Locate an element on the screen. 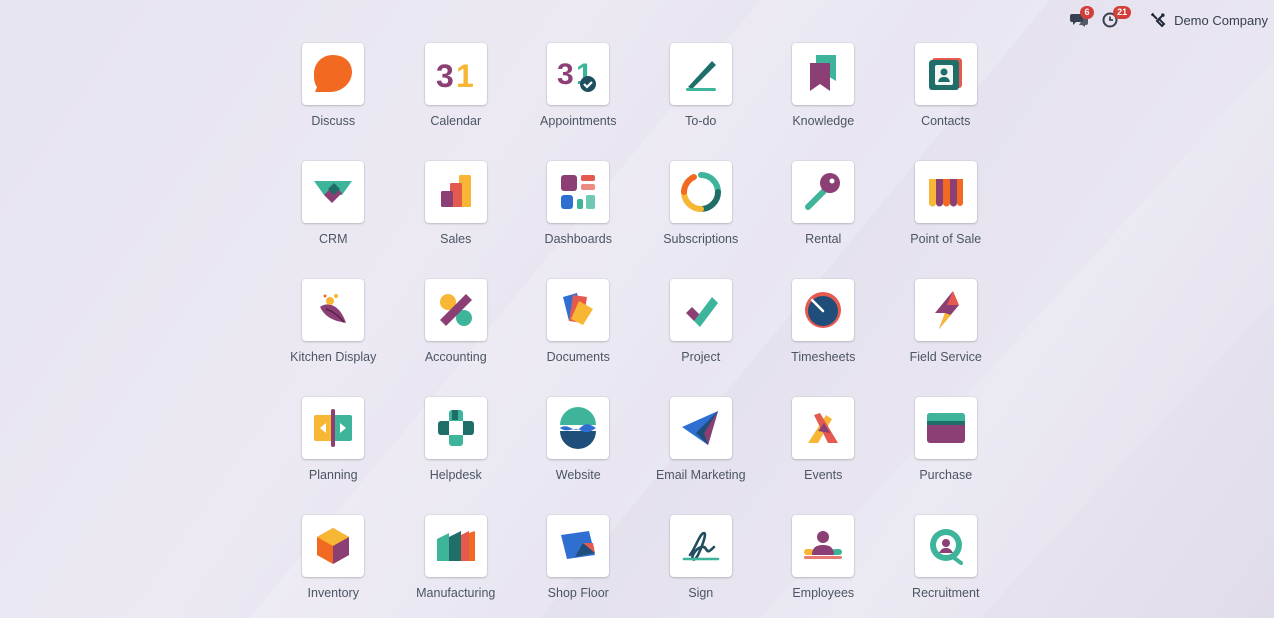 Image resolution: width=1274 pixels, height=618 pixels. app-label: Kitchen Display is located at coordinates (333, 357).